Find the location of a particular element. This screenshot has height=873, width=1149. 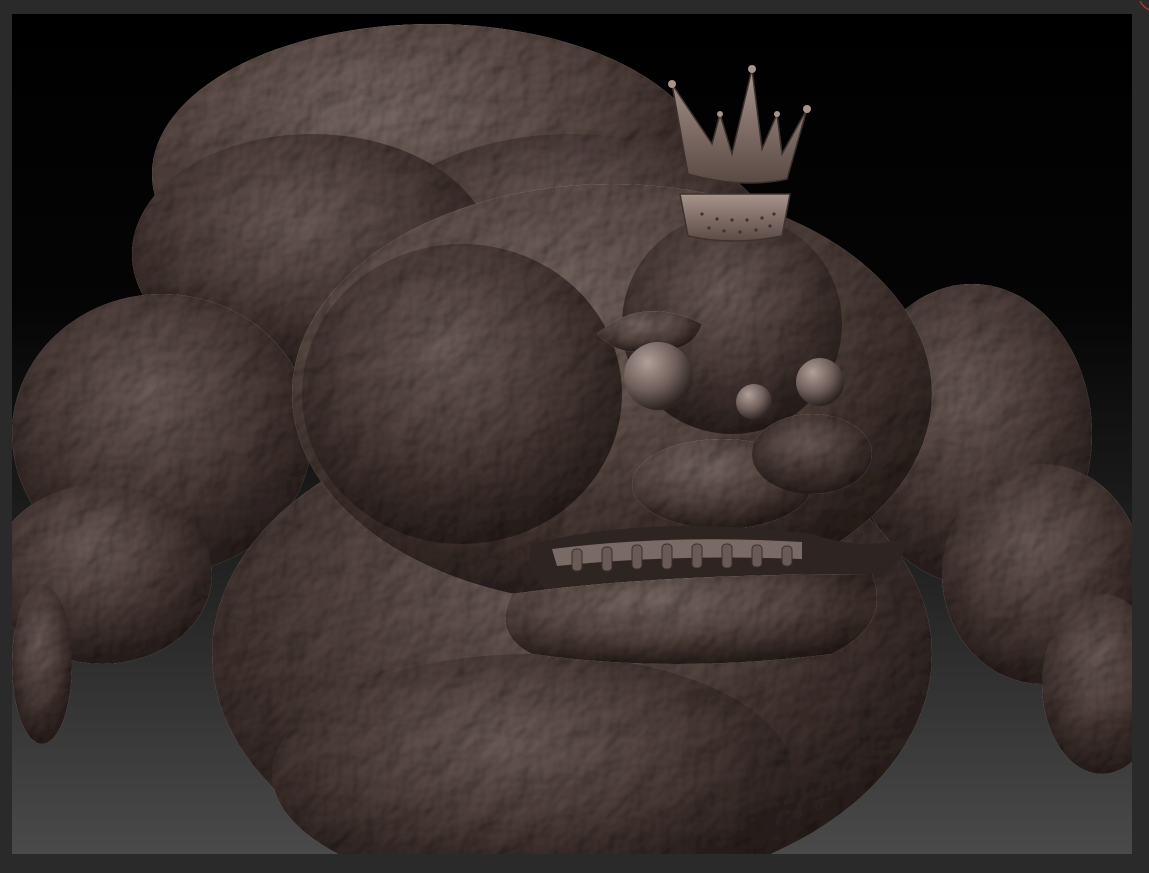

corner-marker-icon is located at coordinates (1144, 7).